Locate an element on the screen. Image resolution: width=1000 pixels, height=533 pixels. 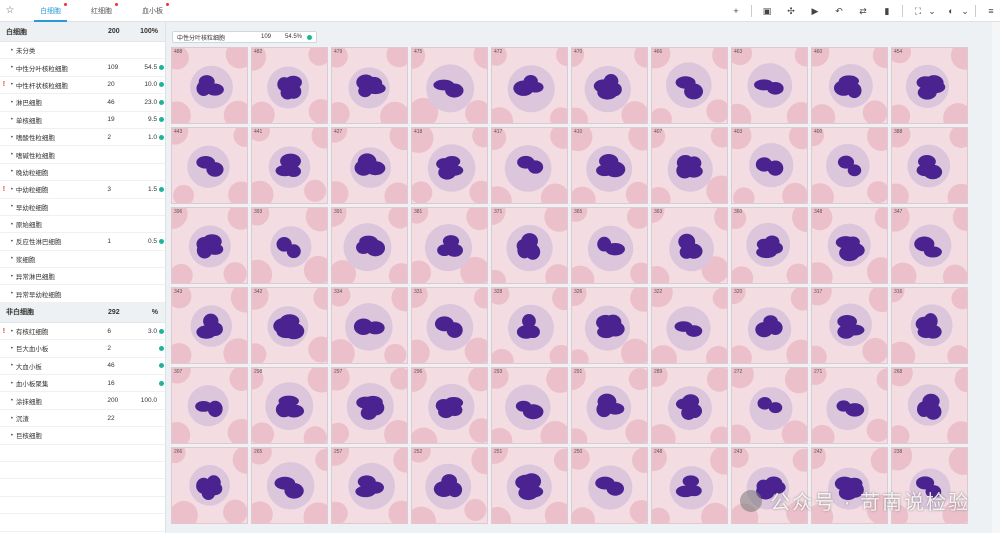
cell-thumbnail: 488 is located at coordinates (209, 85).